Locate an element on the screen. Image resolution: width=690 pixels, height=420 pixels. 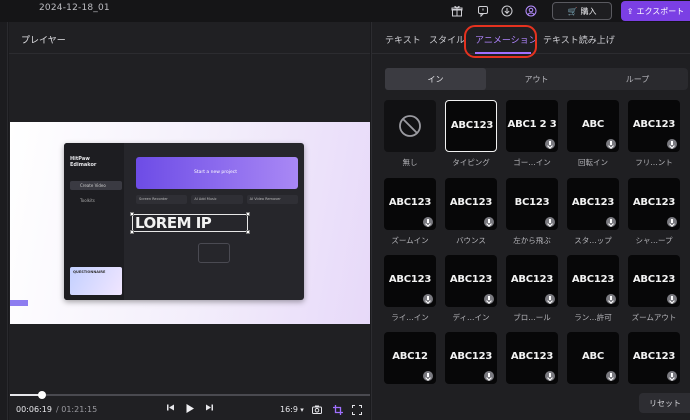
animation-tile is located at coordinates (410, 126).